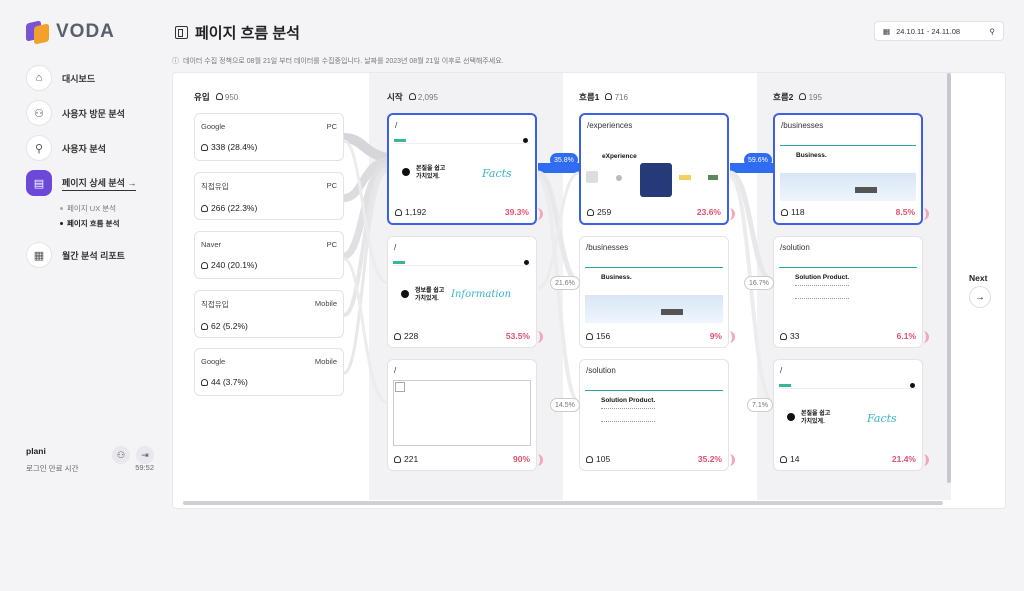 The image size is (1024, 591). I want to click on sub-item-label: 페이지 흐름 분석, so click(93, 223).